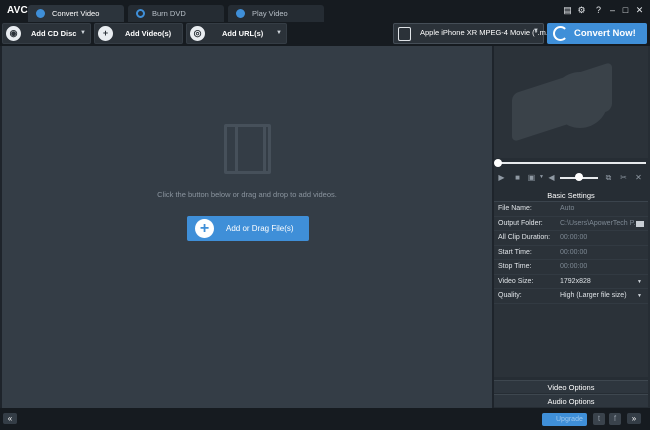 Image resolution: width=650 pixels, height=430 pixels. What do you see at coordinates (169, 13) in the screenshot?
I see `tab-label: Burn DVD` at bounding box center [169, 13].